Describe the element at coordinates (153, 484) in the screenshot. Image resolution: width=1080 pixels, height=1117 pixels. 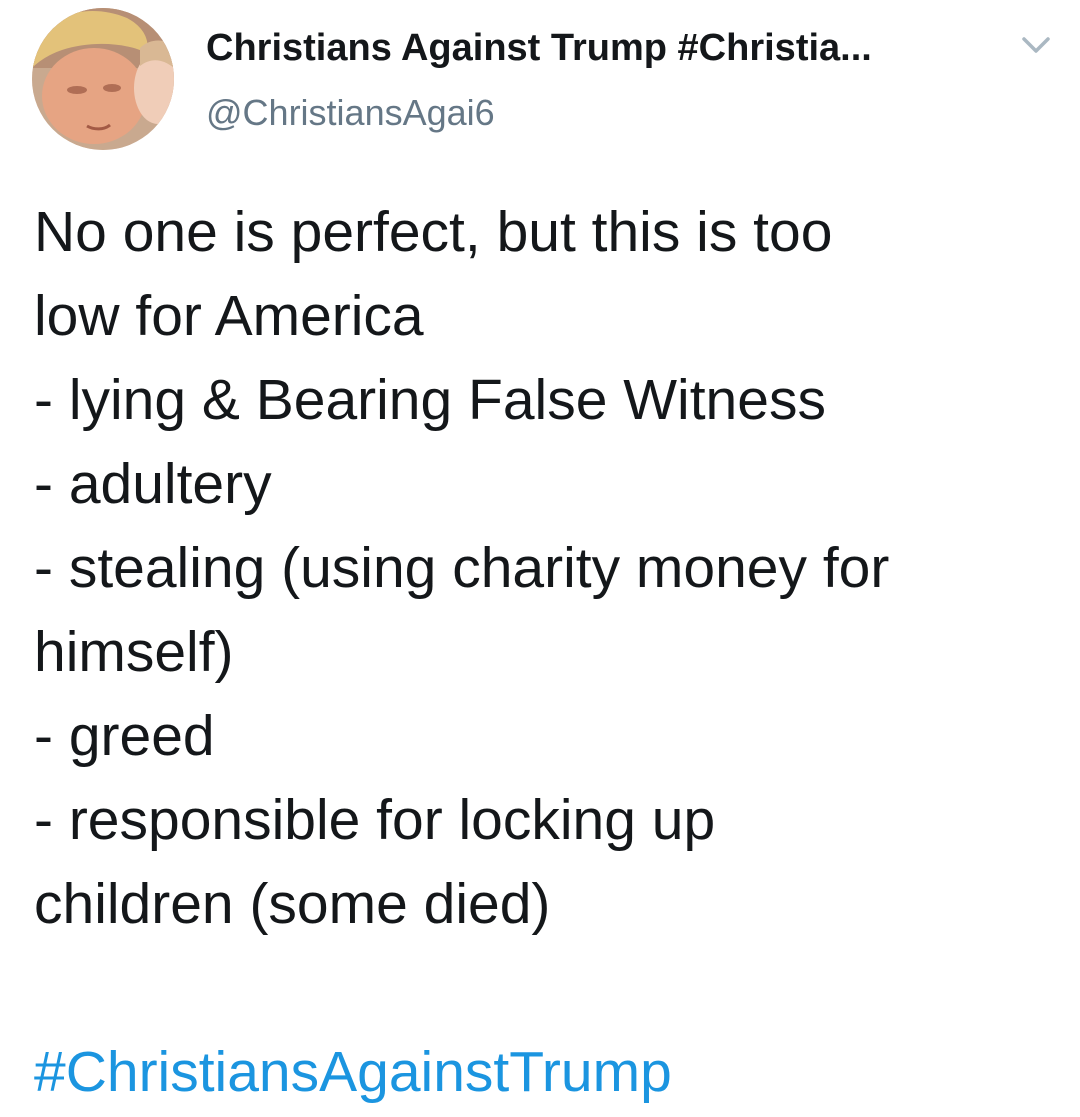
I see `tweet-text-line: - adultery` at that location.